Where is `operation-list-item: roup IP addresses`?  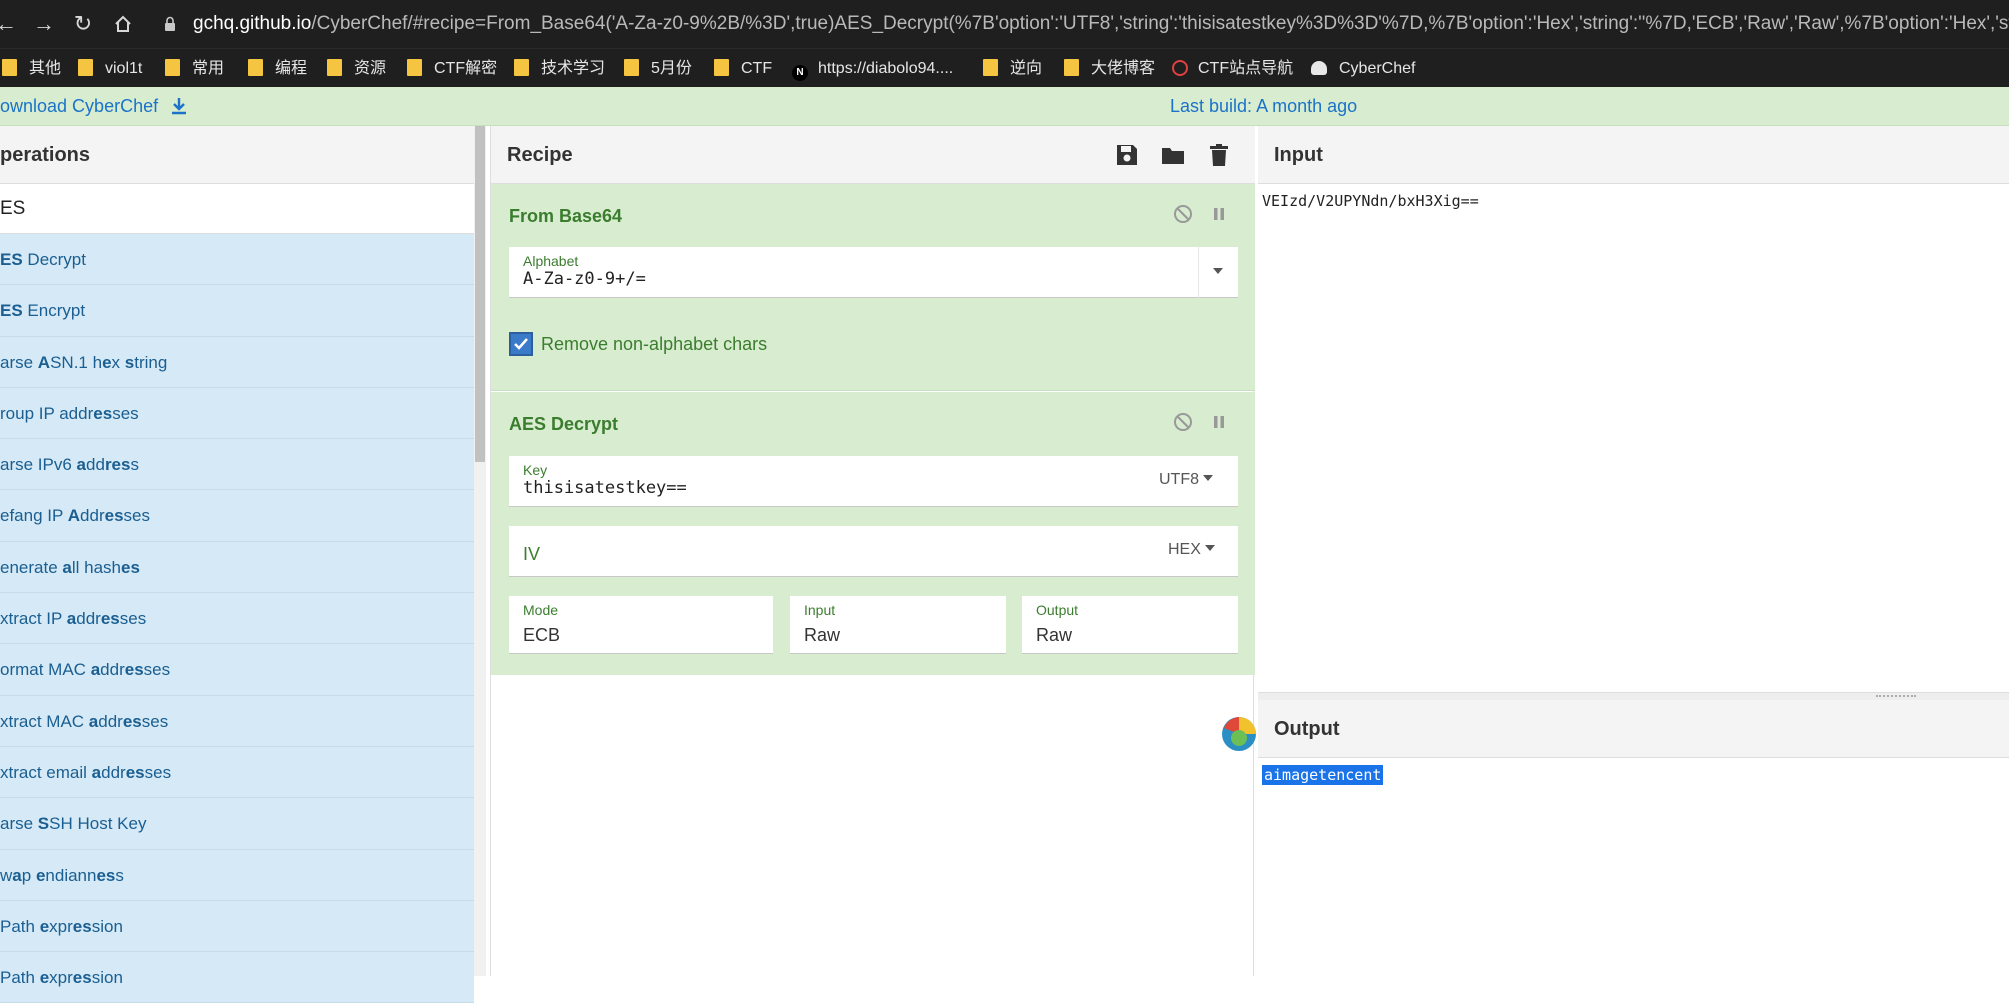 operation-list-item: roup IP addresses is located at coordinates (237, 413).